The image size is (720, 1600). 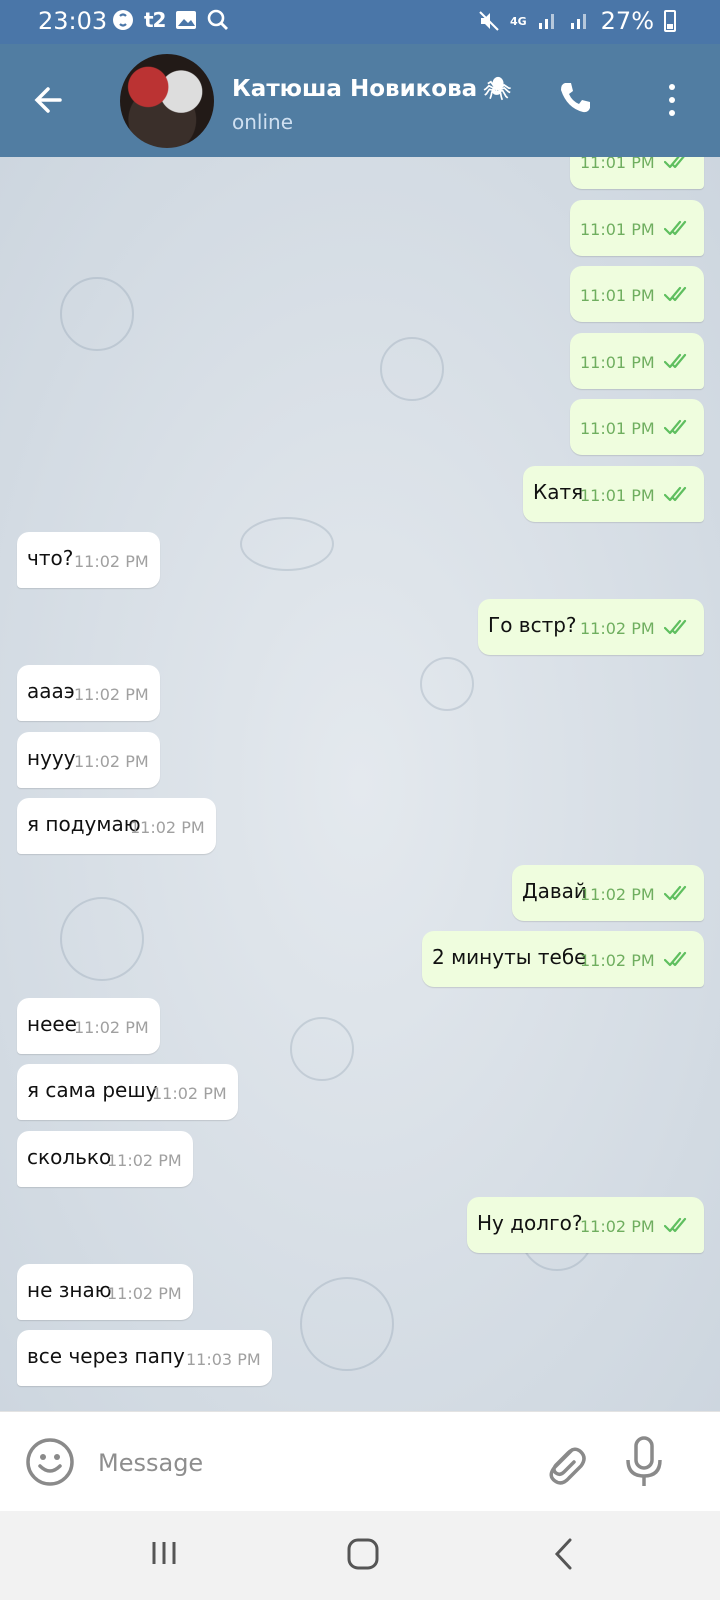 I want to click on message-text: Го встр?, so click(x=532, y=624).